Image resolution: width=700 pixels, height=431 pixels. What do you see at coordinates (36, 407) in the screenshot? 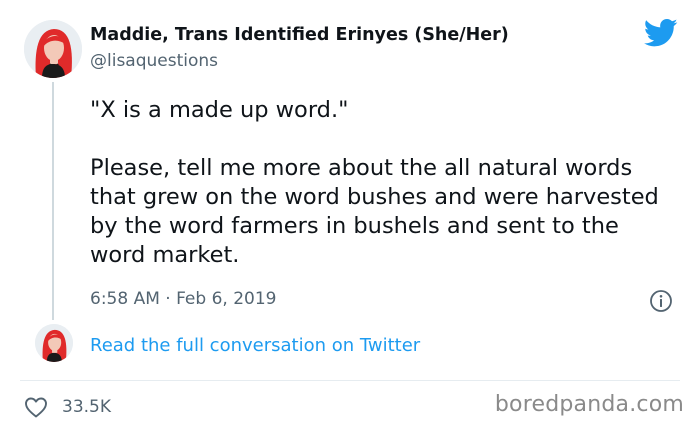
I see `heart-icon` at bounding box center [36, 407].